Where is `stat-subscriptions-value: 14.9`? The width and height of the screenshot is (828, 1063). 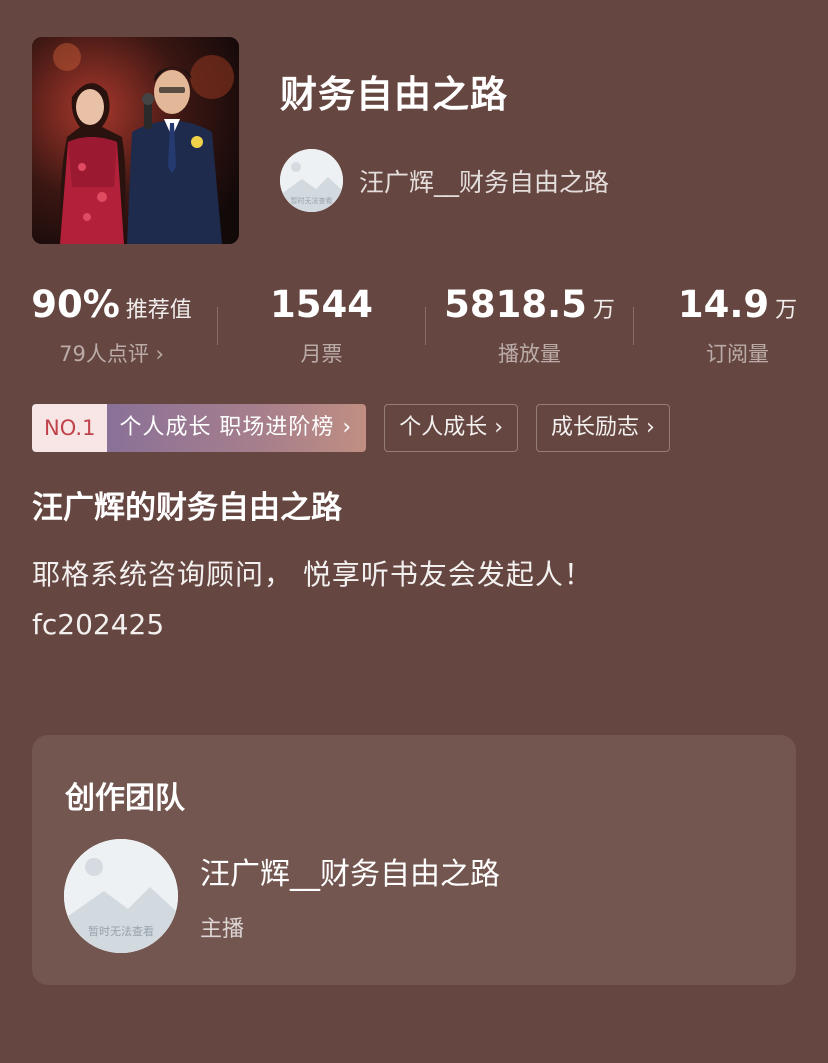
stat-subscriptions-value: 14.9 is located at coordinates (723, 304).